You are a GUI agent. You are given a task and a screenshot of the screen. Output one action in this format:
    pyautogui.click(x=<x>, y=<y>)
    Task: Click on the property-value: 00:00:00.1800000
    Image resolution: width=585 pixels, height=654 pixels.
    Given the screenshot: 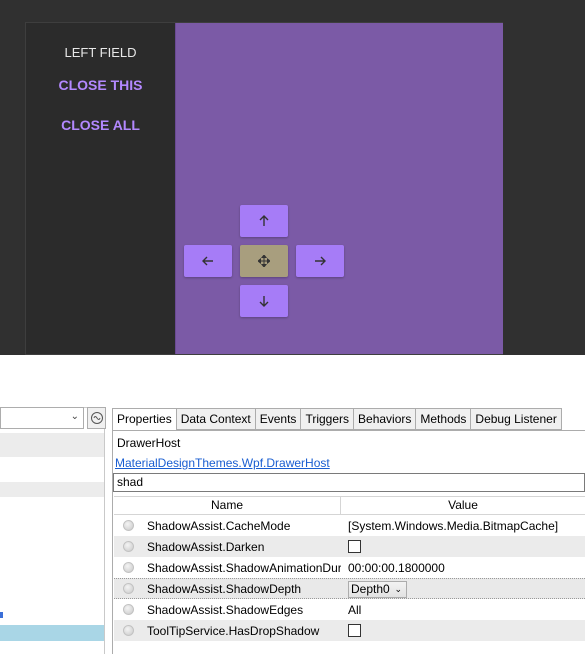 What is the action you would take?
    pyautogui.click(x=396, y=568)
    